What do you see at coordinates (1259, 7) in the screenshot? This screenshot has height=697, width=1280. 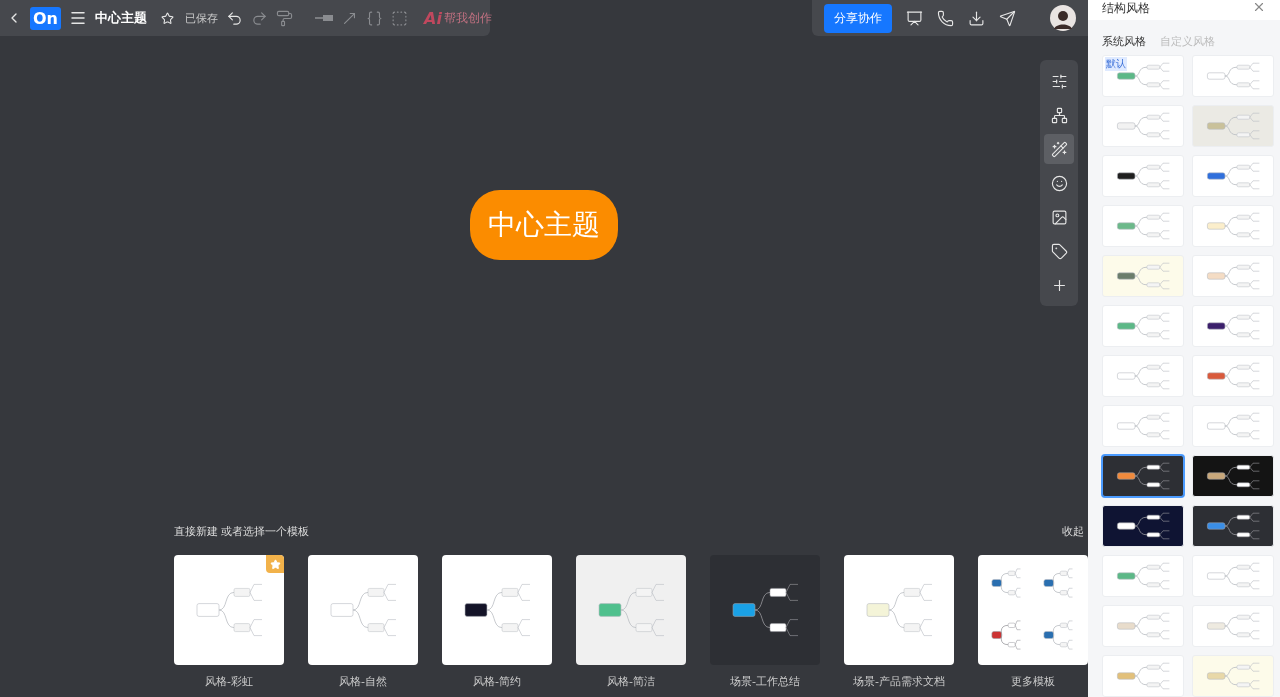 I see `close-button` at bounding box center [1259, 7].